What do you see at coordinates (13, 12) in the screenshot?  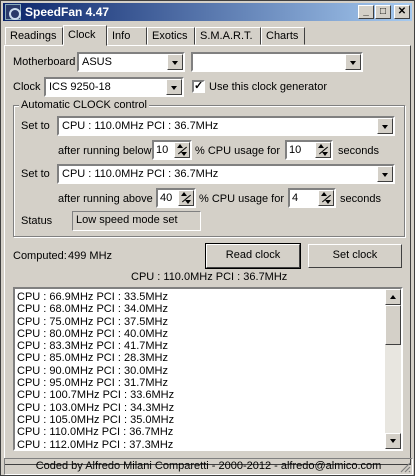 I see `speedfan-app-icon` at bounding box center [13, 12].